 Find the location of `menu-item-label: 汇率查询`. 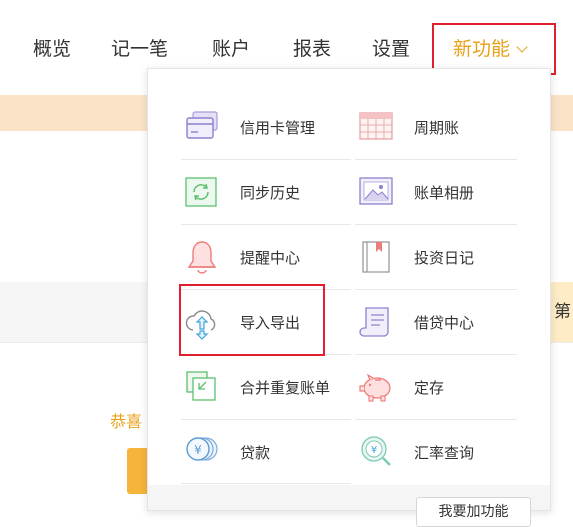

menu-item-label: 汇率查询 is located at coordinates (444, 453).